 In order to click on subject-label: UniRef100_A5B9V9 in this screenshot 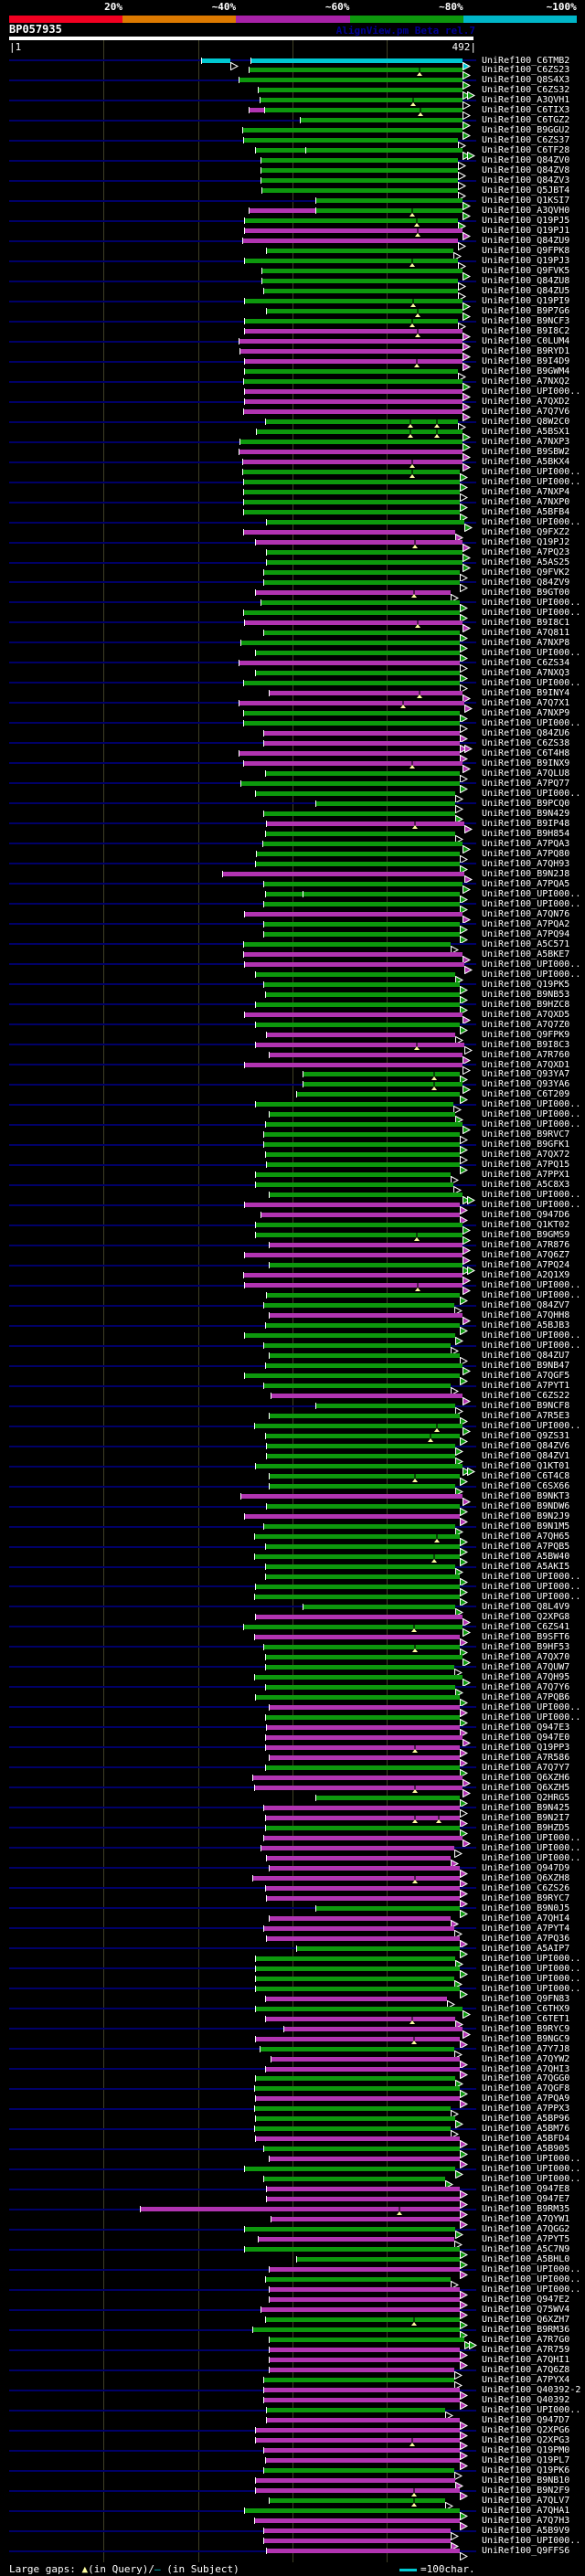, I will do `click(525, 2531)`.